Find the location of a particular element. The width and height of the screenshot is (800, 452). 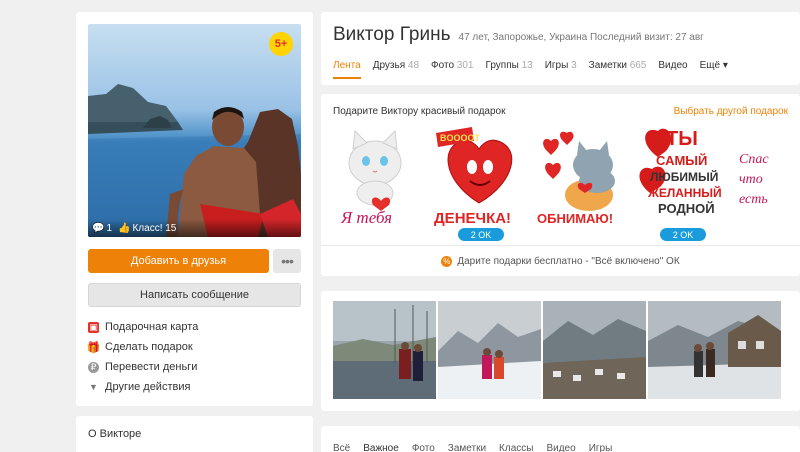

photo-snow-image is located at coordinates (489, 350).